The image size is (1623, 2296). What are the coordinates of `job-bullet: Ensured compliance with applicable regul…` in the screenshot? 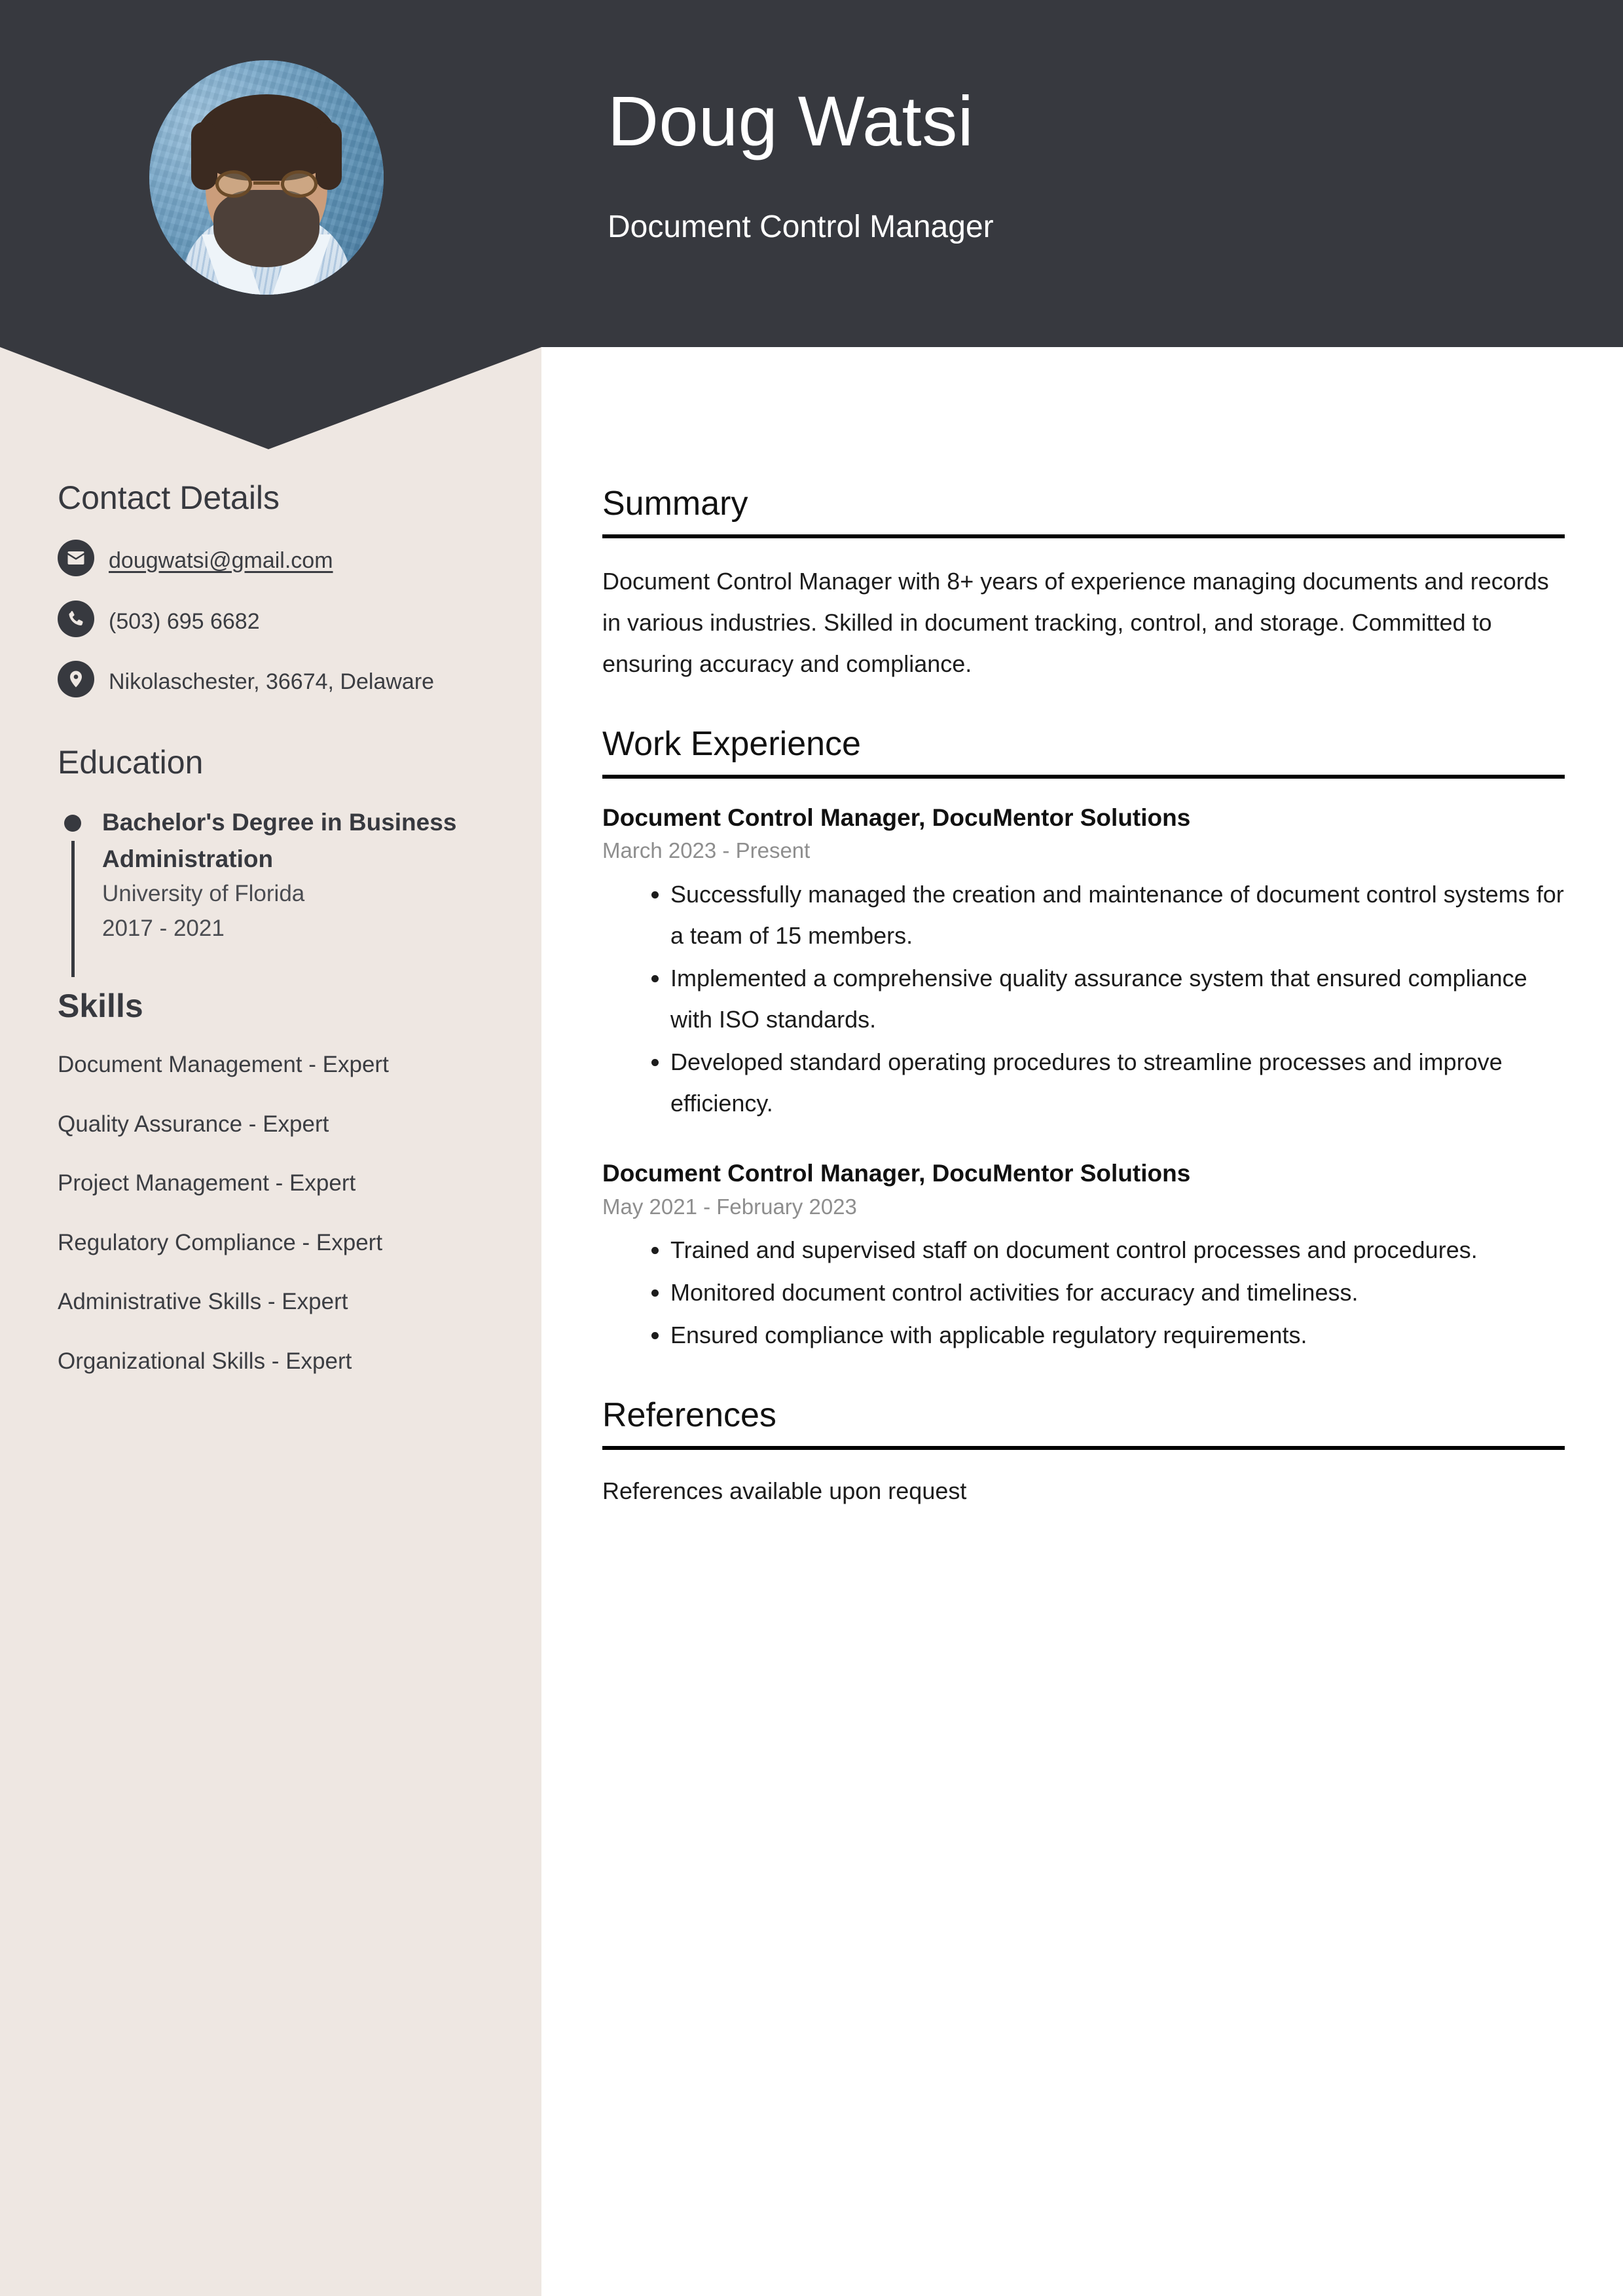 It's located at (1117, 1335).